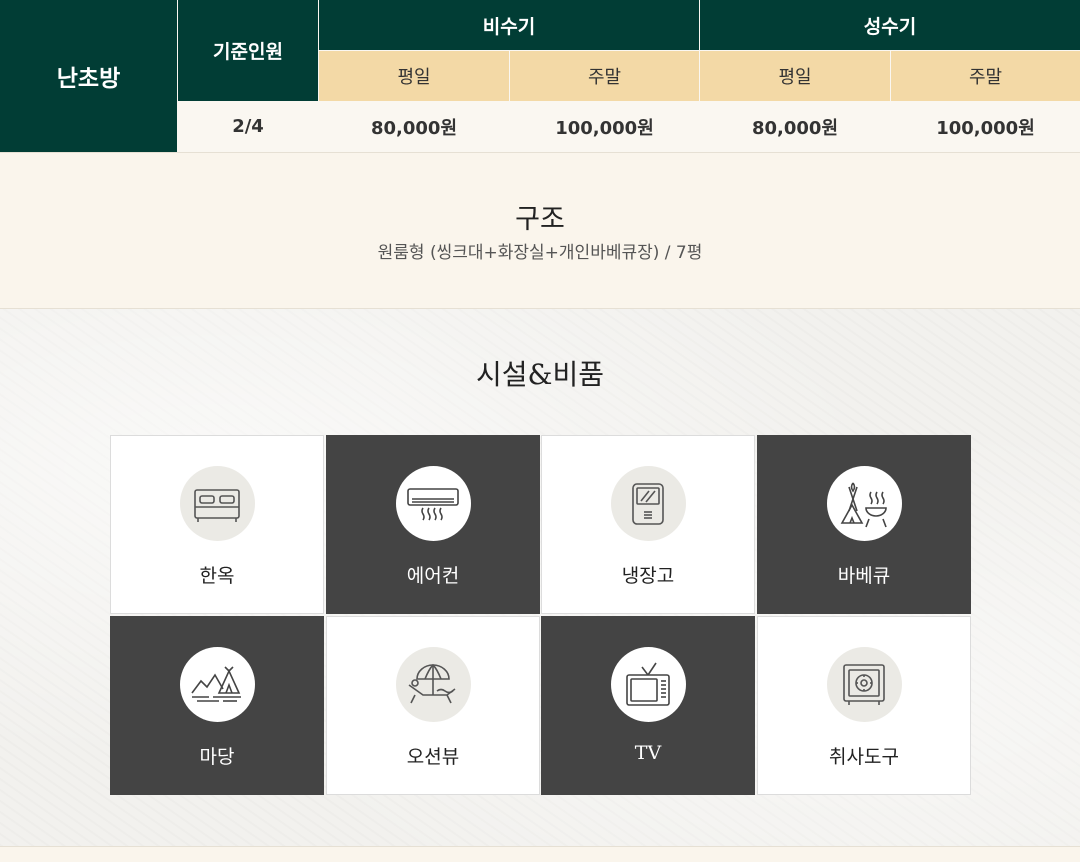 This screenshot has height=862, width=1080. What do you see at coordinates (433, 684) in the screenshot?
I see `ocean-view-icon` at bounding box center [433, 684].